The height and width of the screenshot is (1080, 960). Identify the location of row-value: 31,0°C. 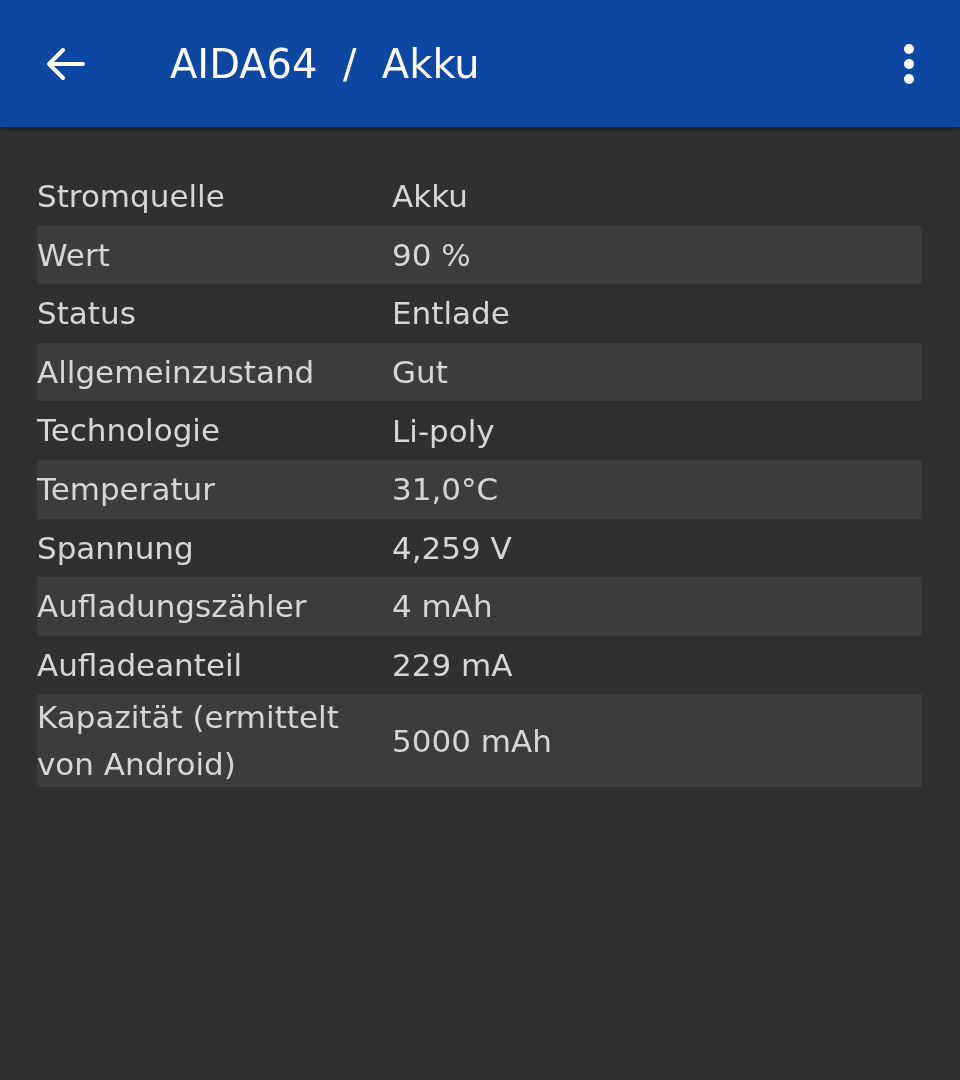
(446, 489).